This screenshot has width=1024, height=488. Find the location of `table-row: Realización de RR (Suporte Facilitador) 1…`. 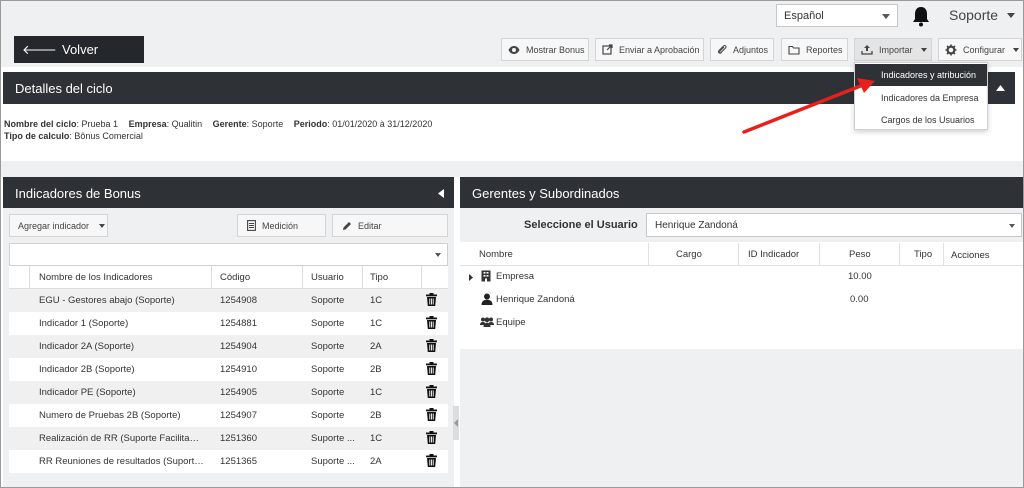

table-row: Realización de RR (Suporte Facilitador) 1… is located at coordinates (228, 438).